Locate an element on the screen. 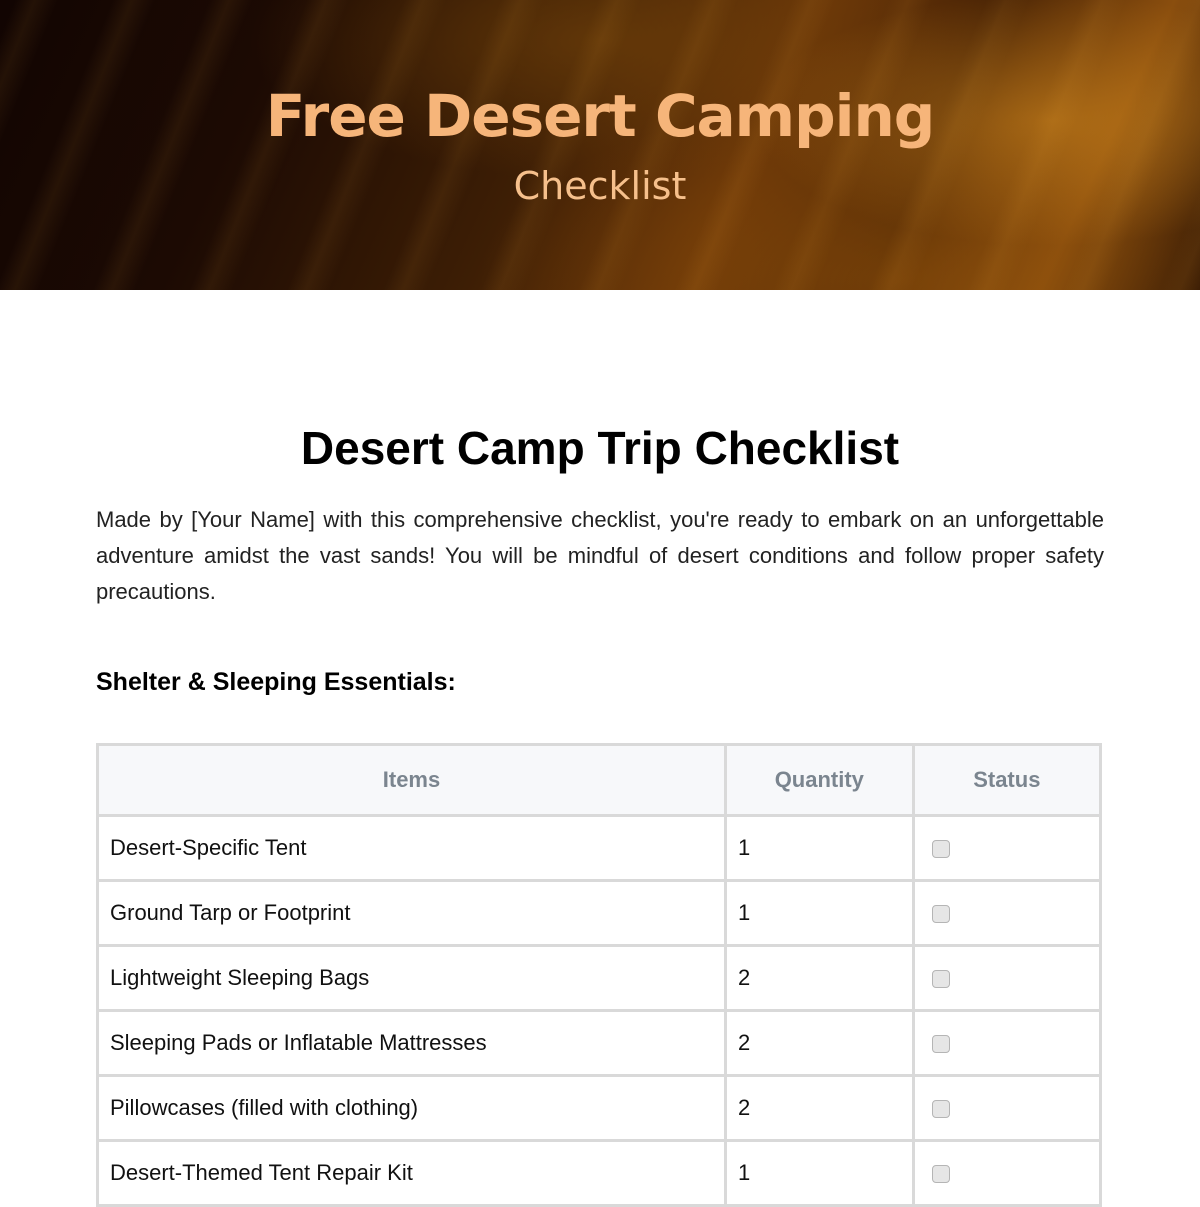 This screenshot has width=1200, height=1207. table-row: Ground Tarp or Footprint 1 is located at coordinates (599, 913).